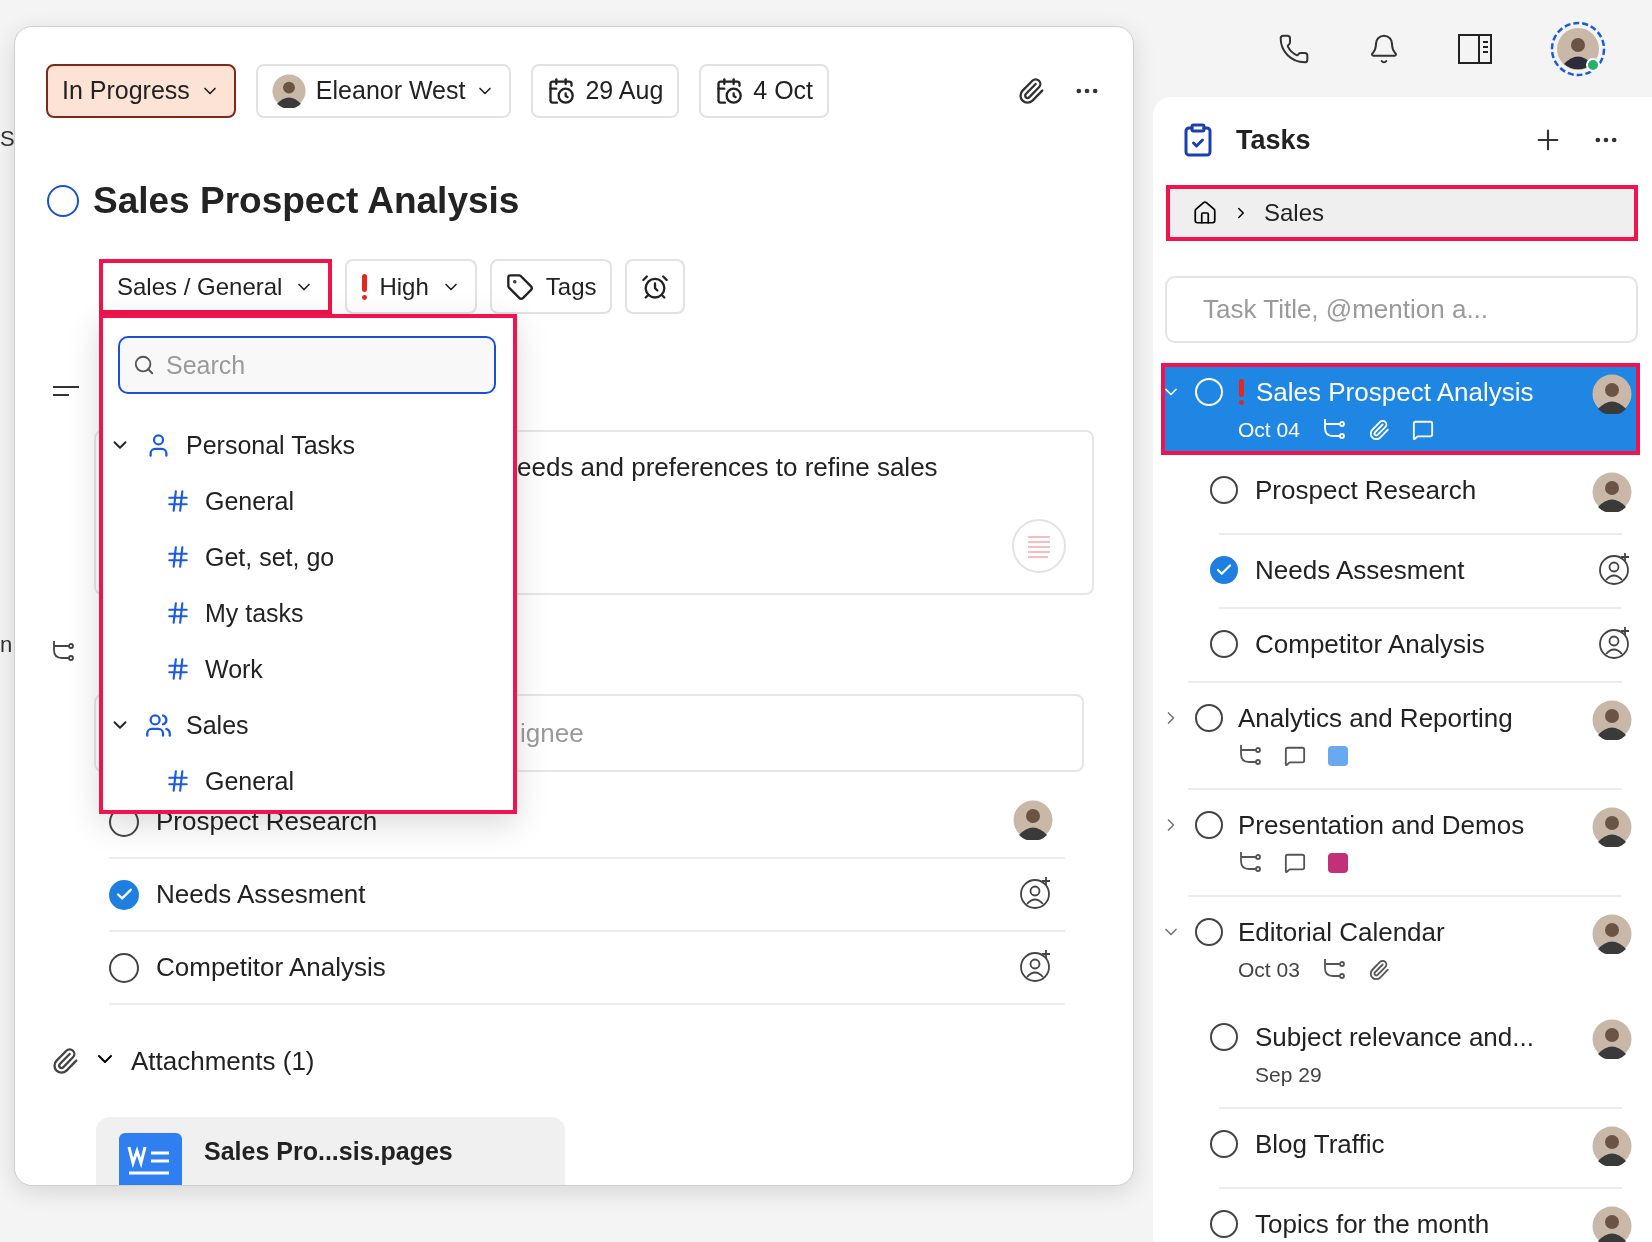 Image resolution: width=1652 pixels, height=1242 pixels. I want to click on alarm-icon, so click(655, 286).